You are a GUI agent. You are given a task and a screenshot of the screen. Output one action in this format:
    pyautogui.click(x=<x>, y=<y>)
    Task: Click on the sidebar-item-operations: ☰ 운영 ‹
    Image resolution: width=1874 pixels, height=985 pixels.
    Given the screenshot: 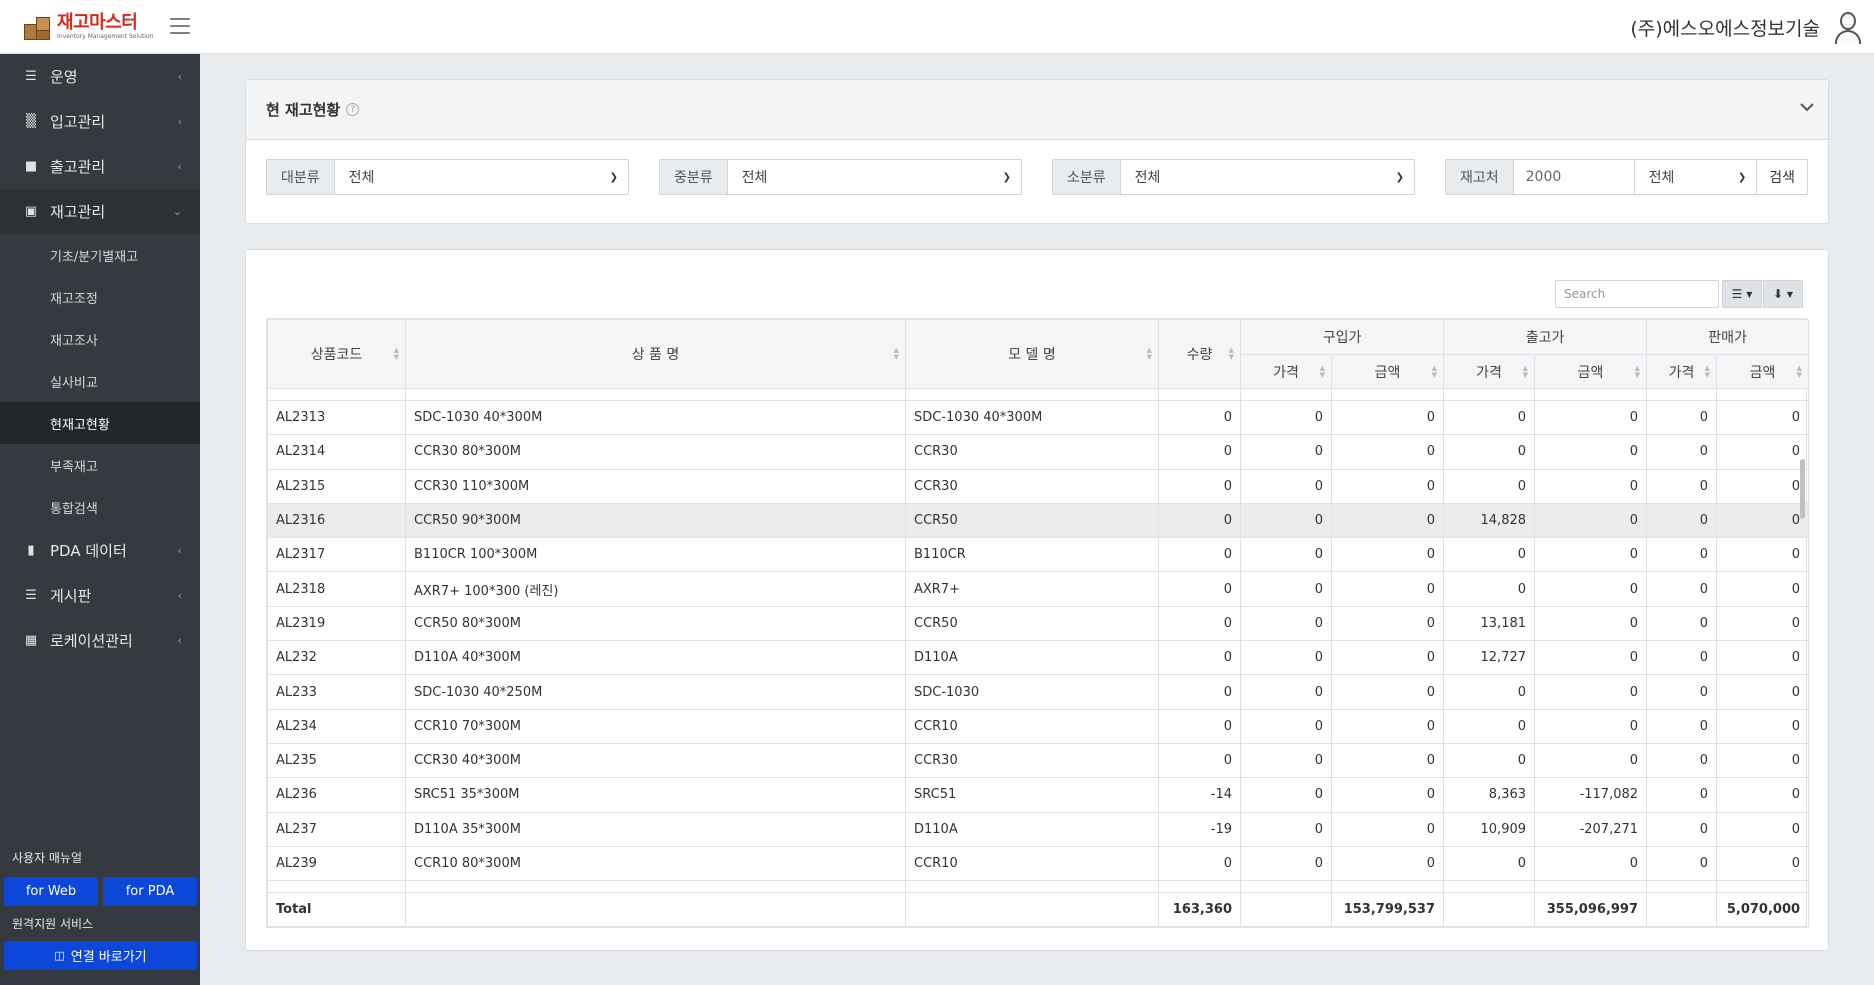 What is the action you would take?
    pyautogui.click(x=100, y=76)
    